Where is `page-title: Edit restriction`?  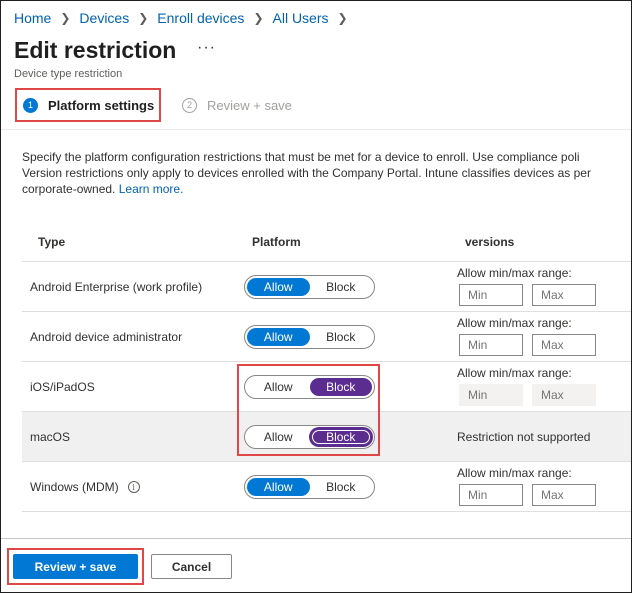 page-title: Edit restriction is located at coordinates (95, 50).